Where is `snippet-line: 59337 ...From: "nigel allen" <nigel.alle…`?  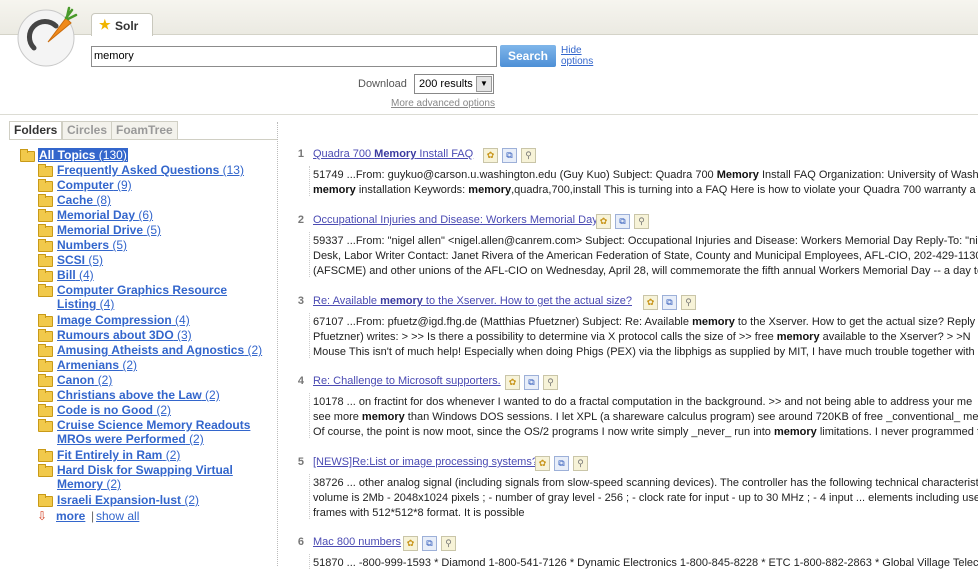 snippet-line: 59337 ...From: "nigel allen" <nigel.alle… is located at coordinates (645, 241).